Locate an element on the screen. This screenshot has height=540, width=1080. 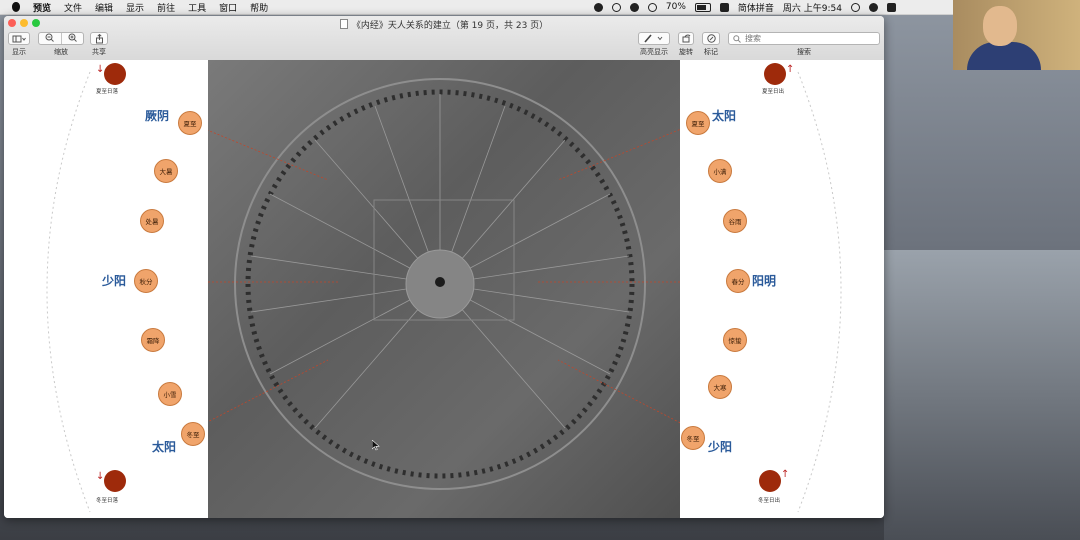
wechat-icon is located at coordinates (634, 7).